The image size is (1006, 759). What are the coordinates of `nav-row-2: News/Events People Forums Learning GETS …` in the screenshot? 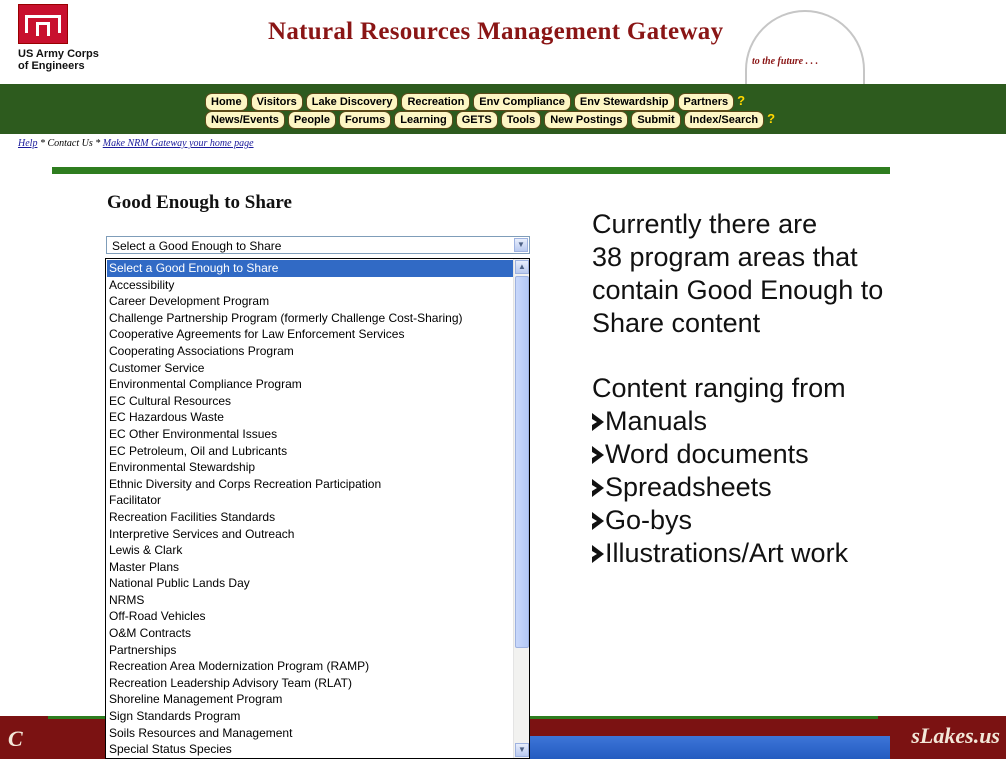 It's located at (491, 120).